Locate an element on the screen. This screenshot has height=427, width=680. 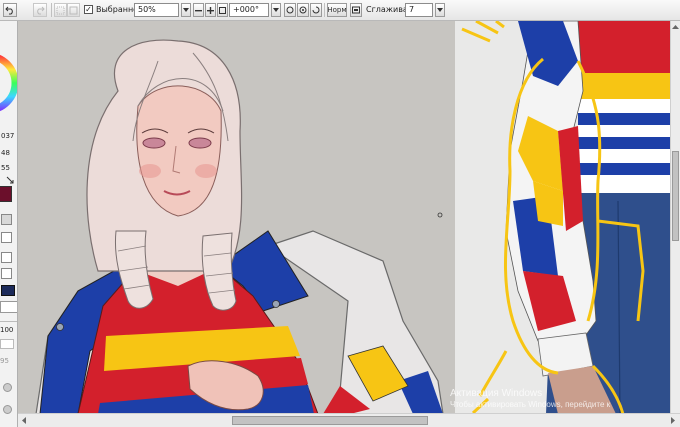
undo-icon is located at coordinates (9, 10).